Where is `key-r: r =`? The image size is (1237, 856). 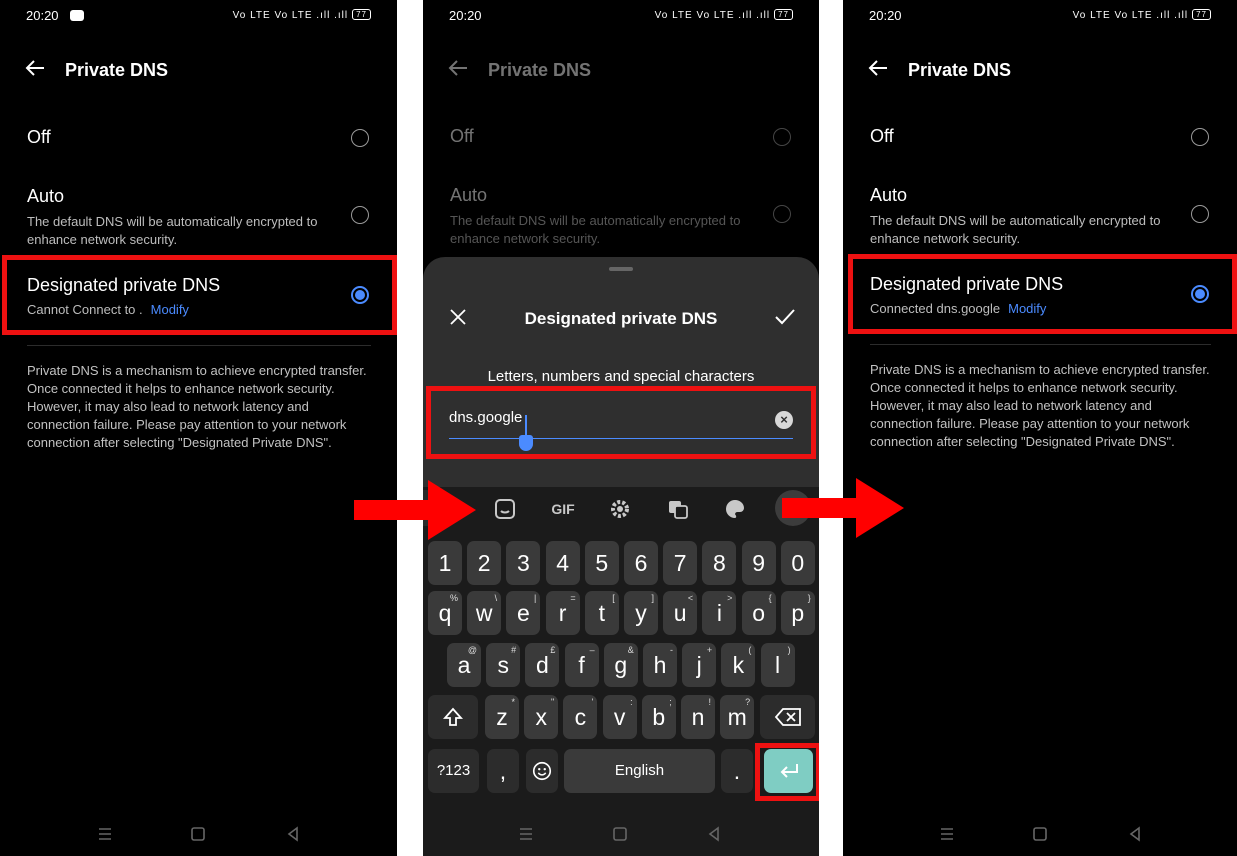
key-r: r = is located at coordinates (562, 613).